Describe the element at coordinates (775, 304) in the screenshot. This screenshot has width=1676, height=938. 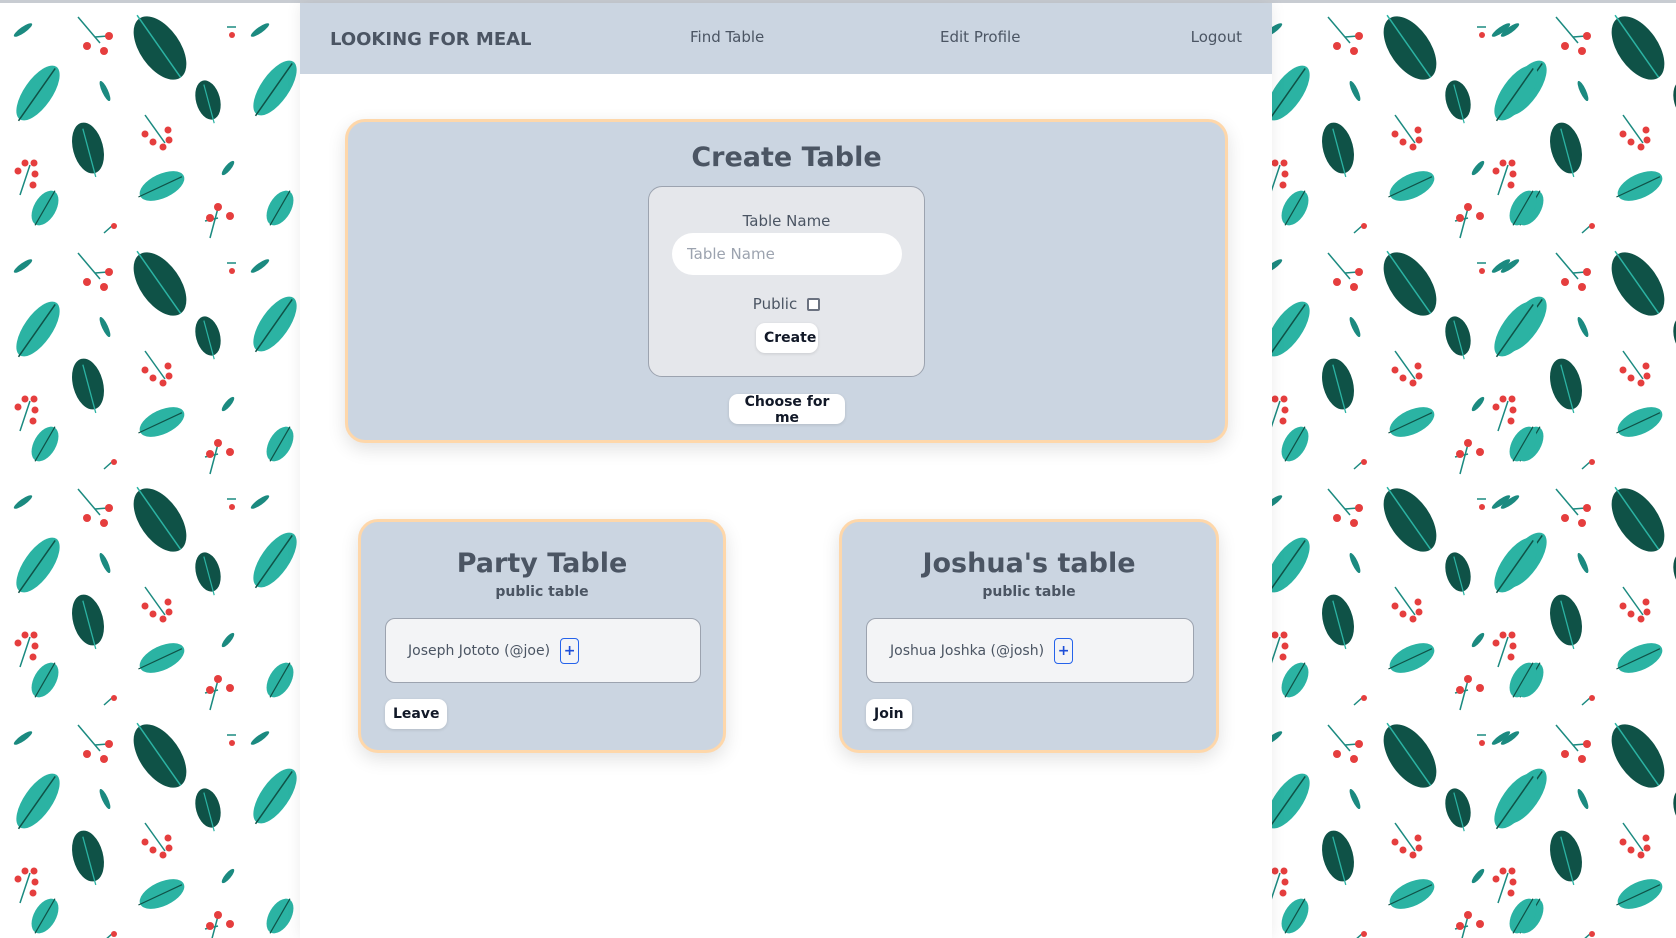
I see `public-label: Public` at that location.